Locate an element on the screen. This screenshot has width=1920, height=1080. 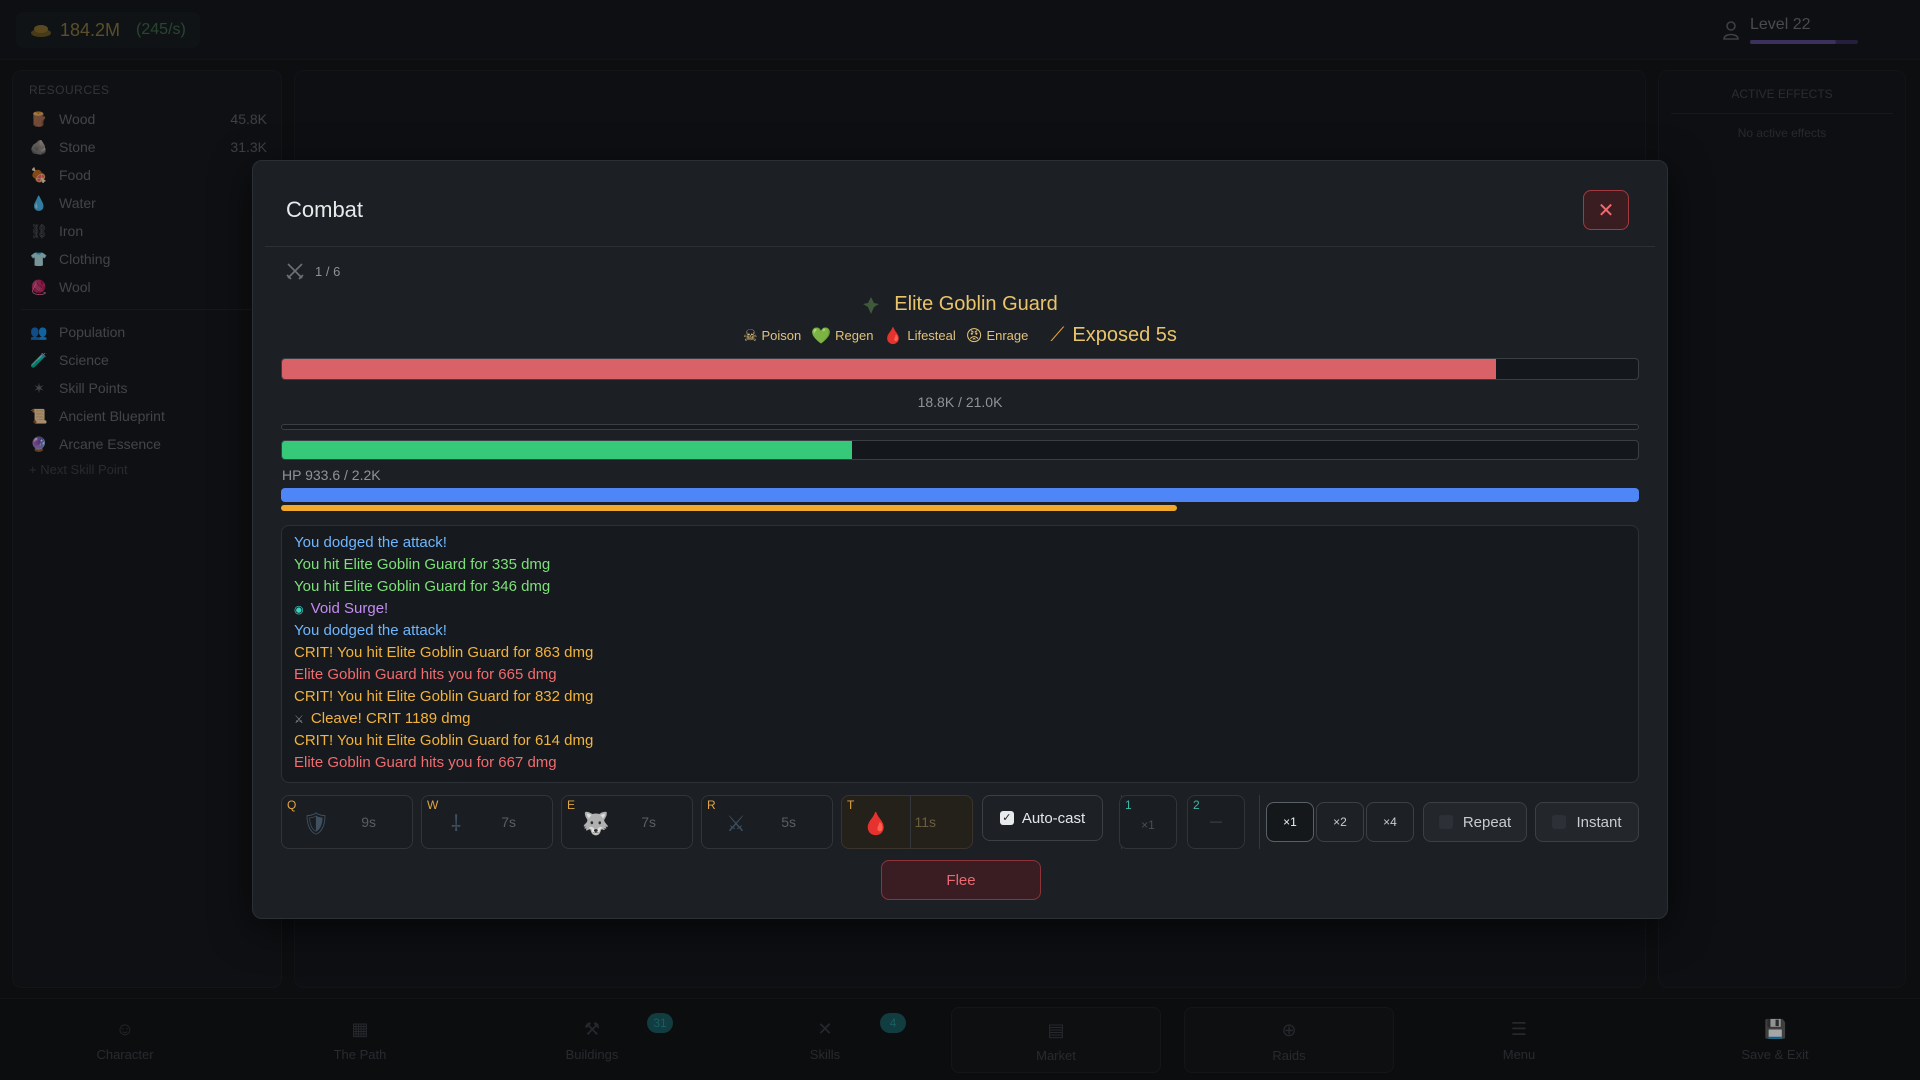
dagger-icon: ⟋ is located at coordinates (1057, 335).